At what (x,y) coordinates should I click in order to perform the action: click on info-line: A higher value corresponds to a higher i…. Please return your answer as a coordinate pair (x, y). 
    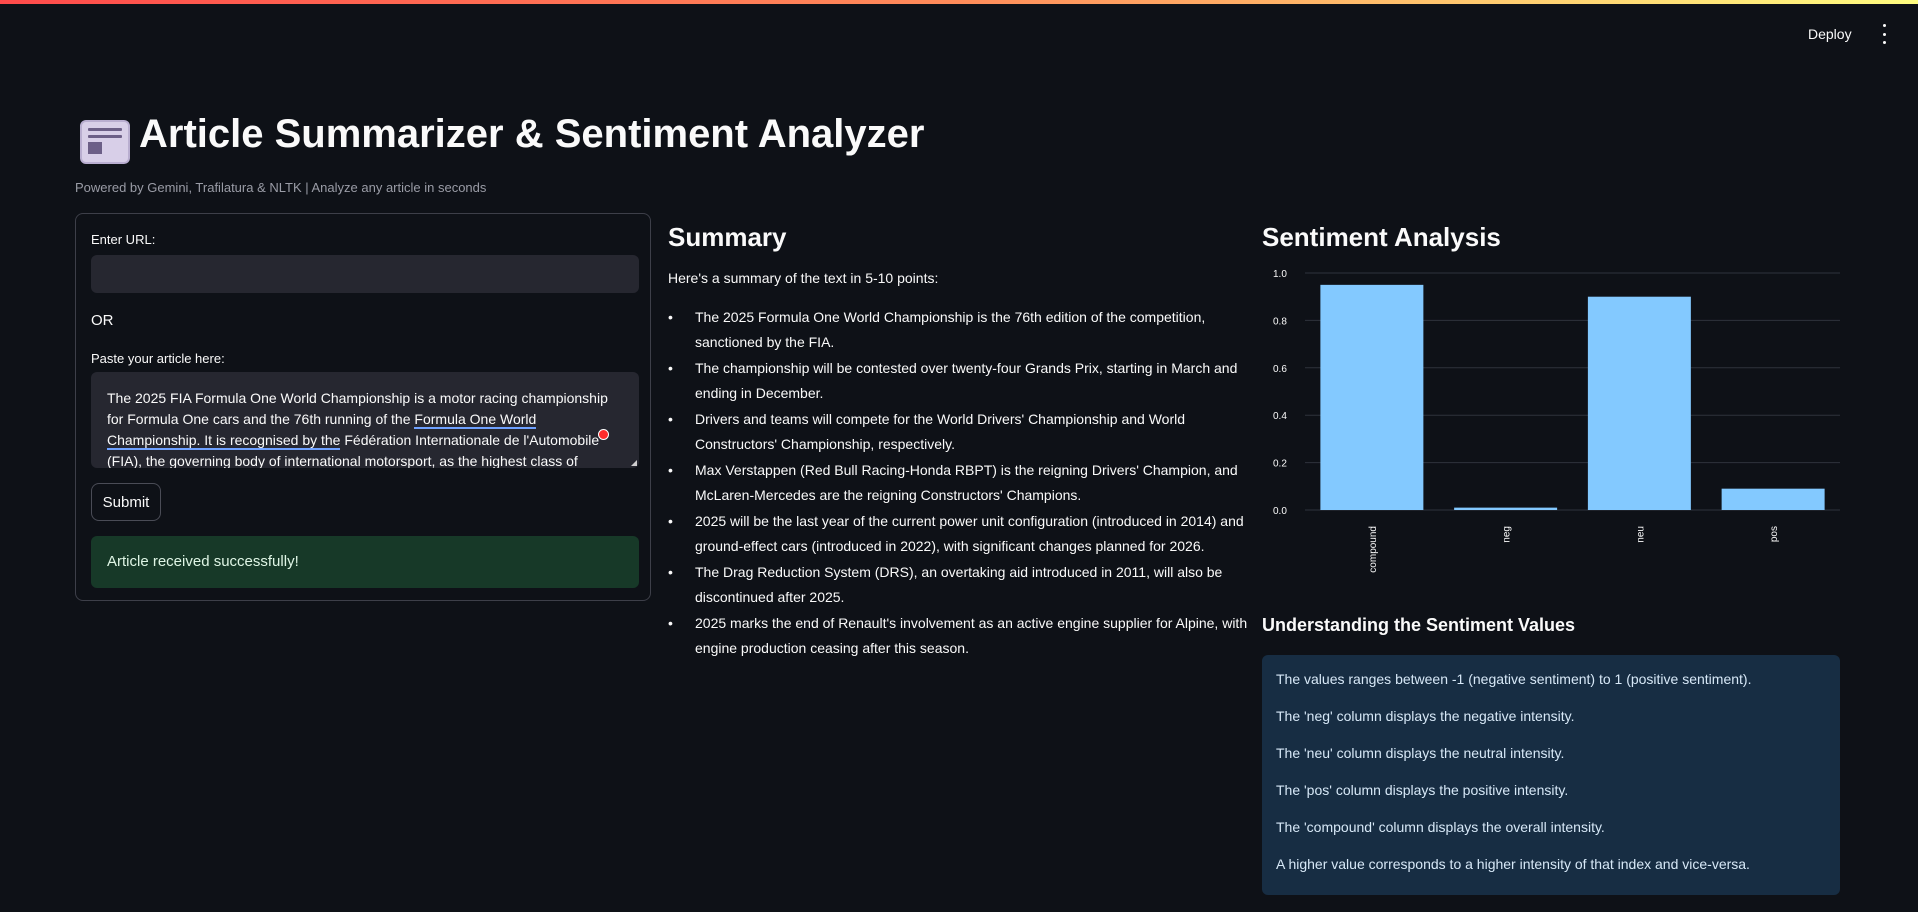
    Looking at the image, I should click on (1513, 864).